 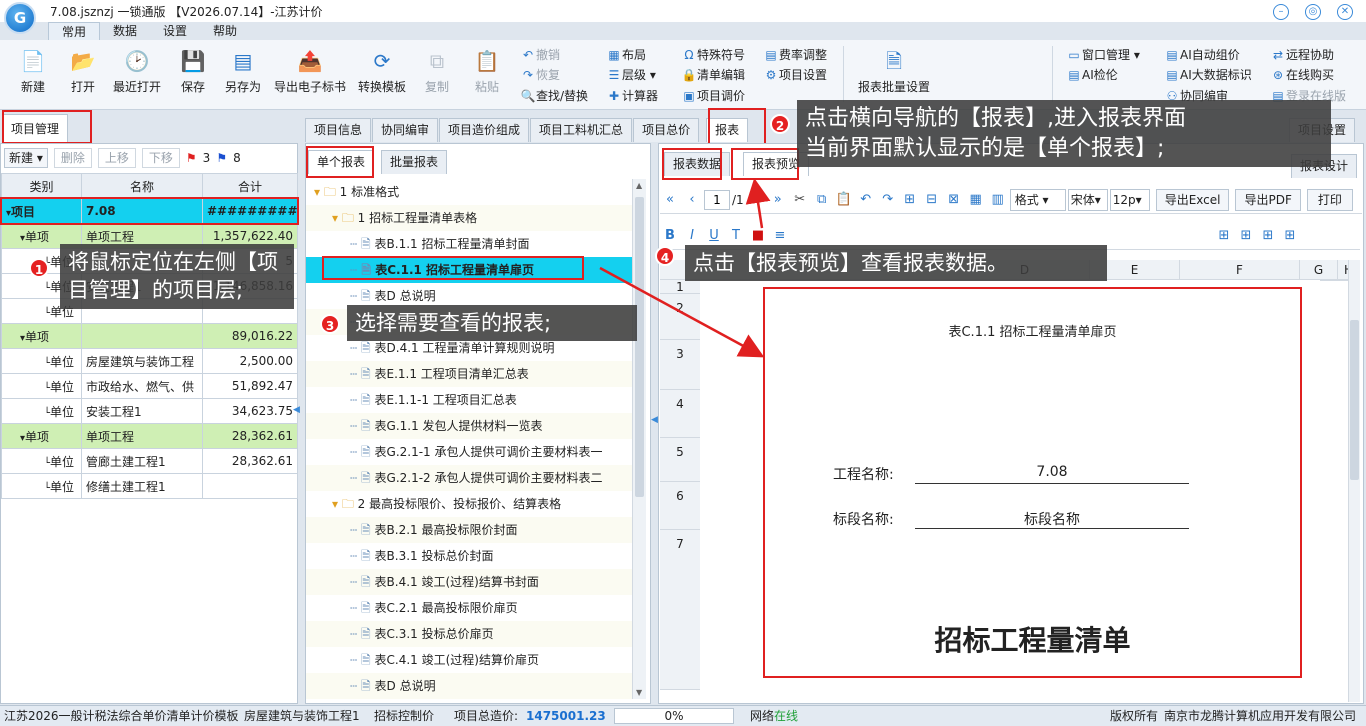 What do you see at coordinates (330, 324) in the screenshot?
I see `callout-3-badge: 3` at bounding box center [330, 324].